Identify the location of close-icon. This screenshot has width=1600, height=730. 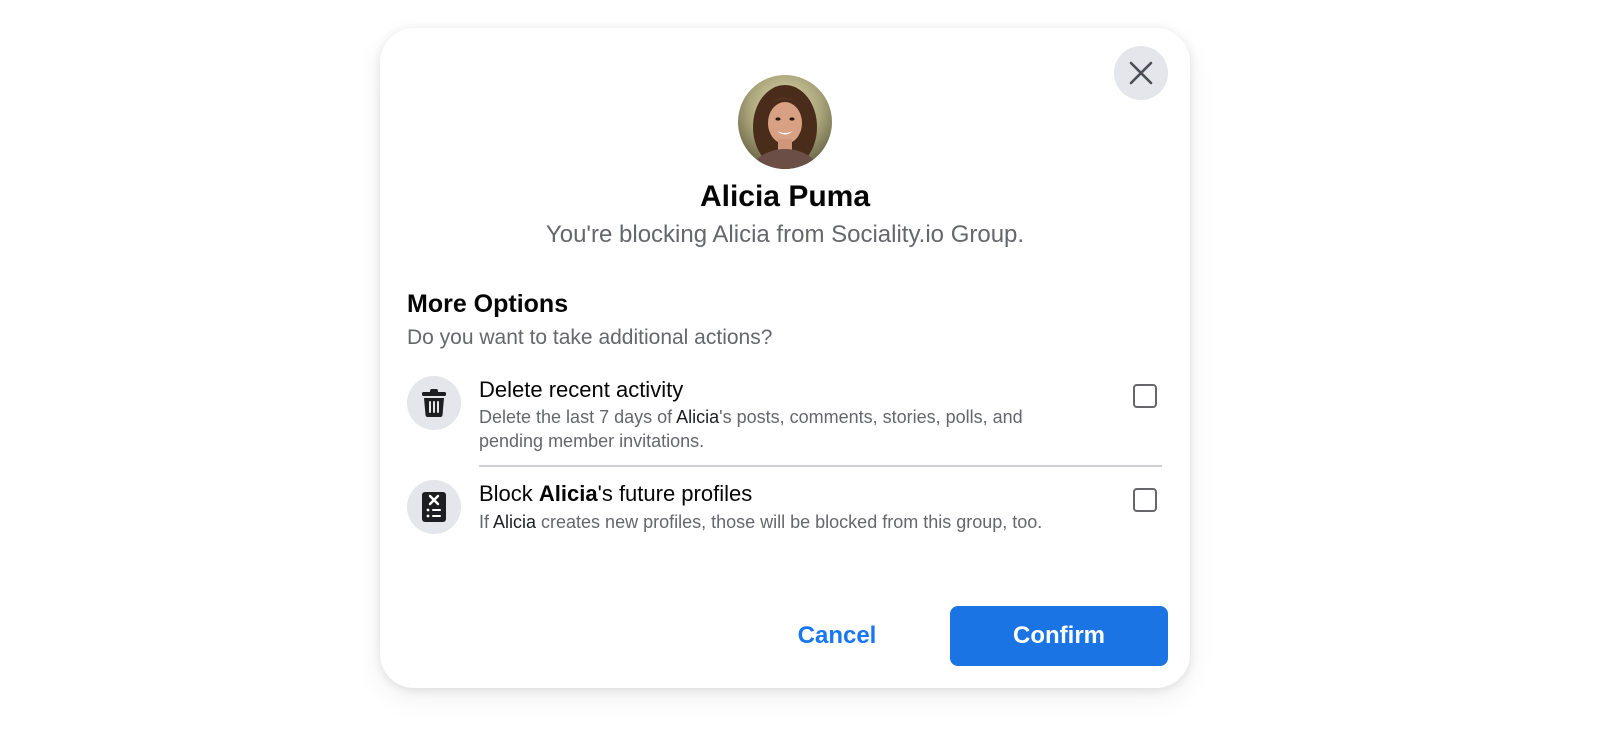
(1141, 73).